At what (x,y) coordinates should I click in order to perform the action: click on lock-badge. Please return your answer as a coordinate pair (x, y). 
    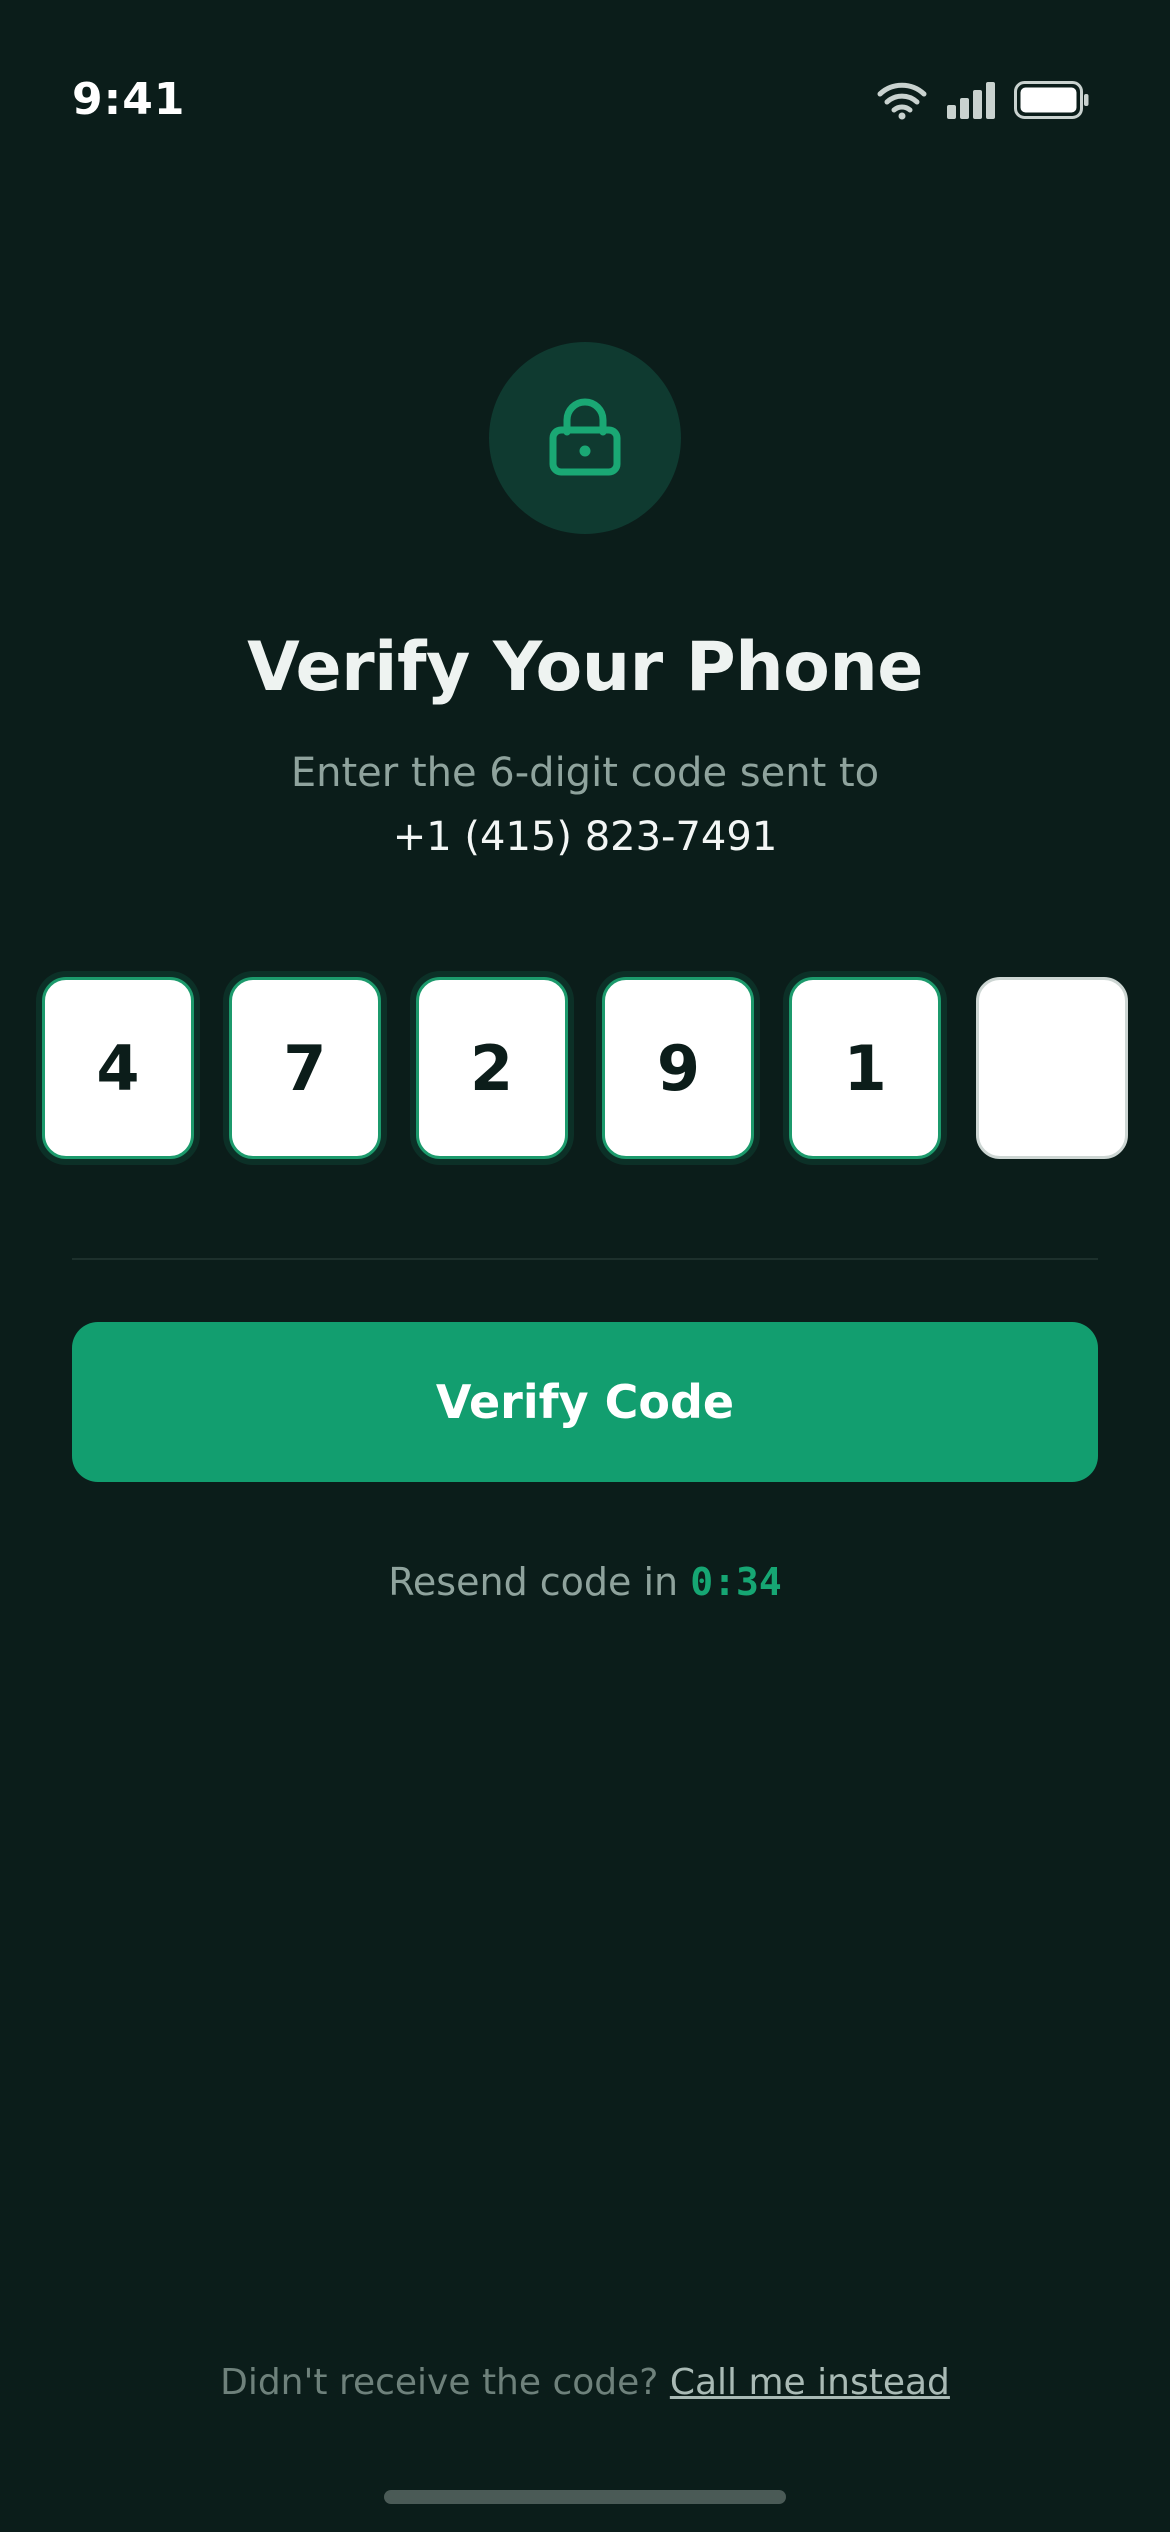
    Looking at the image, I should click on (585, 438).